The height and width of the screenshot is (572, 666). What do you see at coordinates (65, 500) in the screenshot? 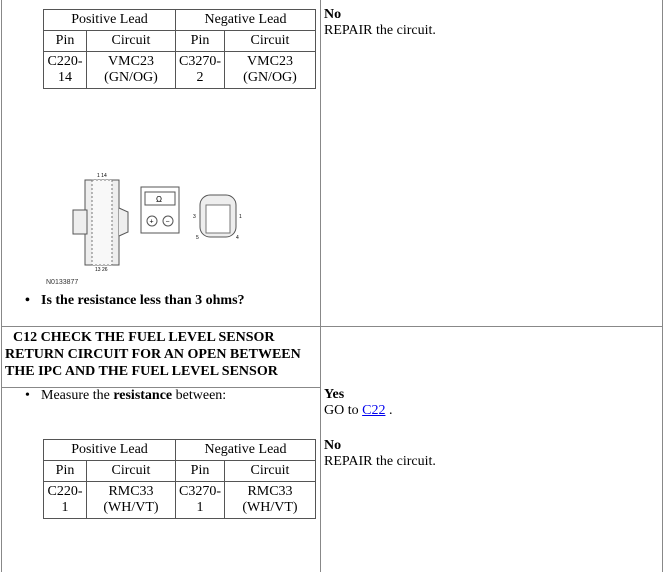
I see `cell: C220-1` at bounding box center [65, 500].